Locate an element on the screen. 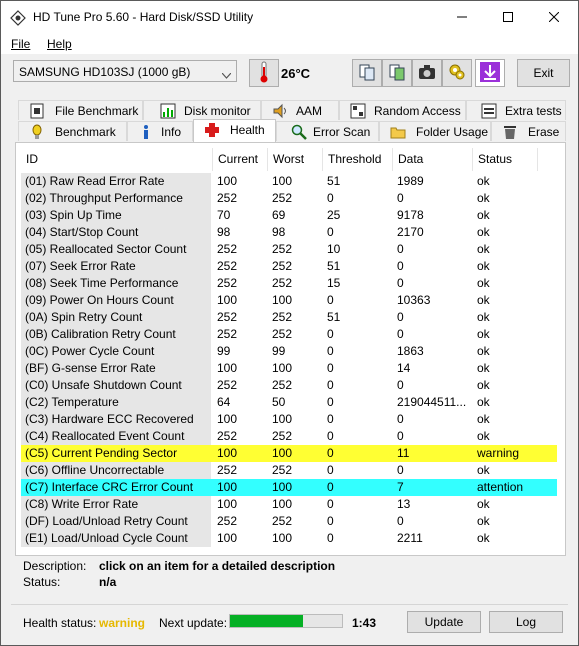  table-row: (0A) Spin Retry Count 252 252 51 0 ok is located at coordinates (289, 317).